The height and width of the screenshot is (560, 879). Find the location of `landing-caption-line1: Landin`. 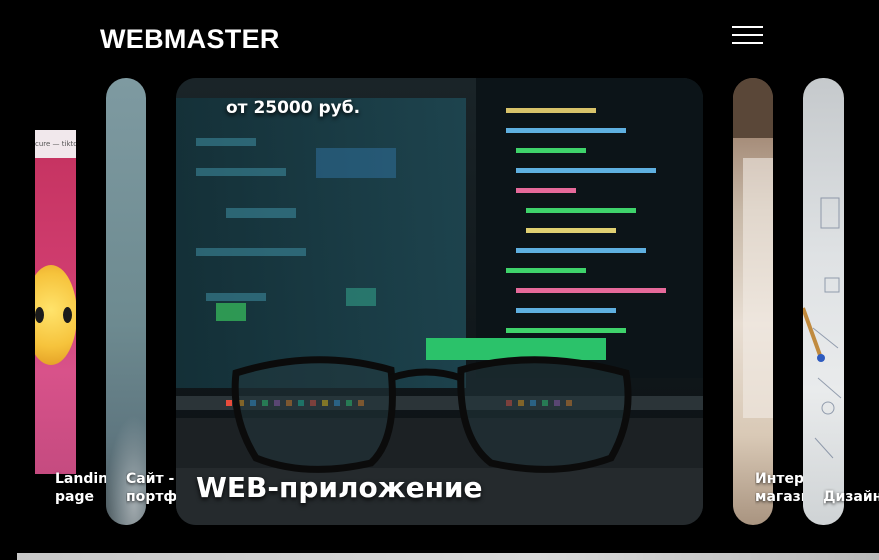

landing-caption-line1: Landin is located at coordinates (82, 479).